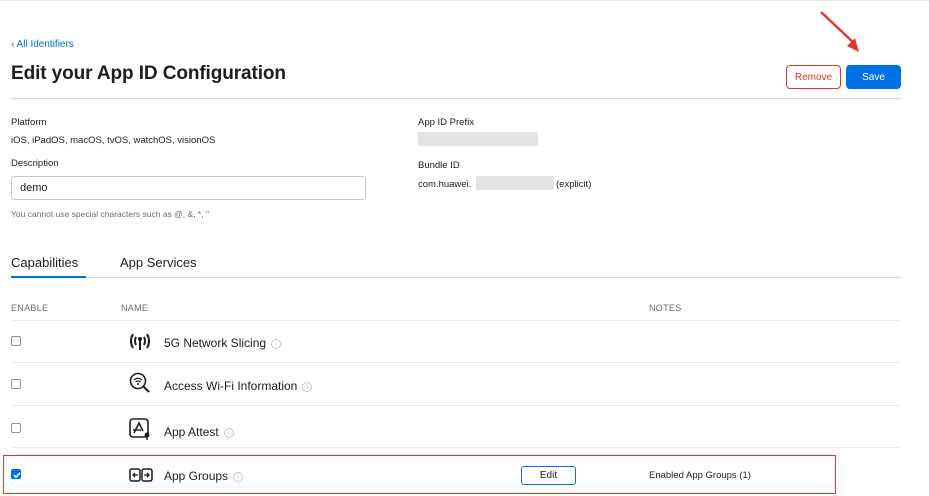 This screenshot has height=496, width=929. Describe the element at coordinates (188, 188) in the screenshot. I see `description-input` at that location.